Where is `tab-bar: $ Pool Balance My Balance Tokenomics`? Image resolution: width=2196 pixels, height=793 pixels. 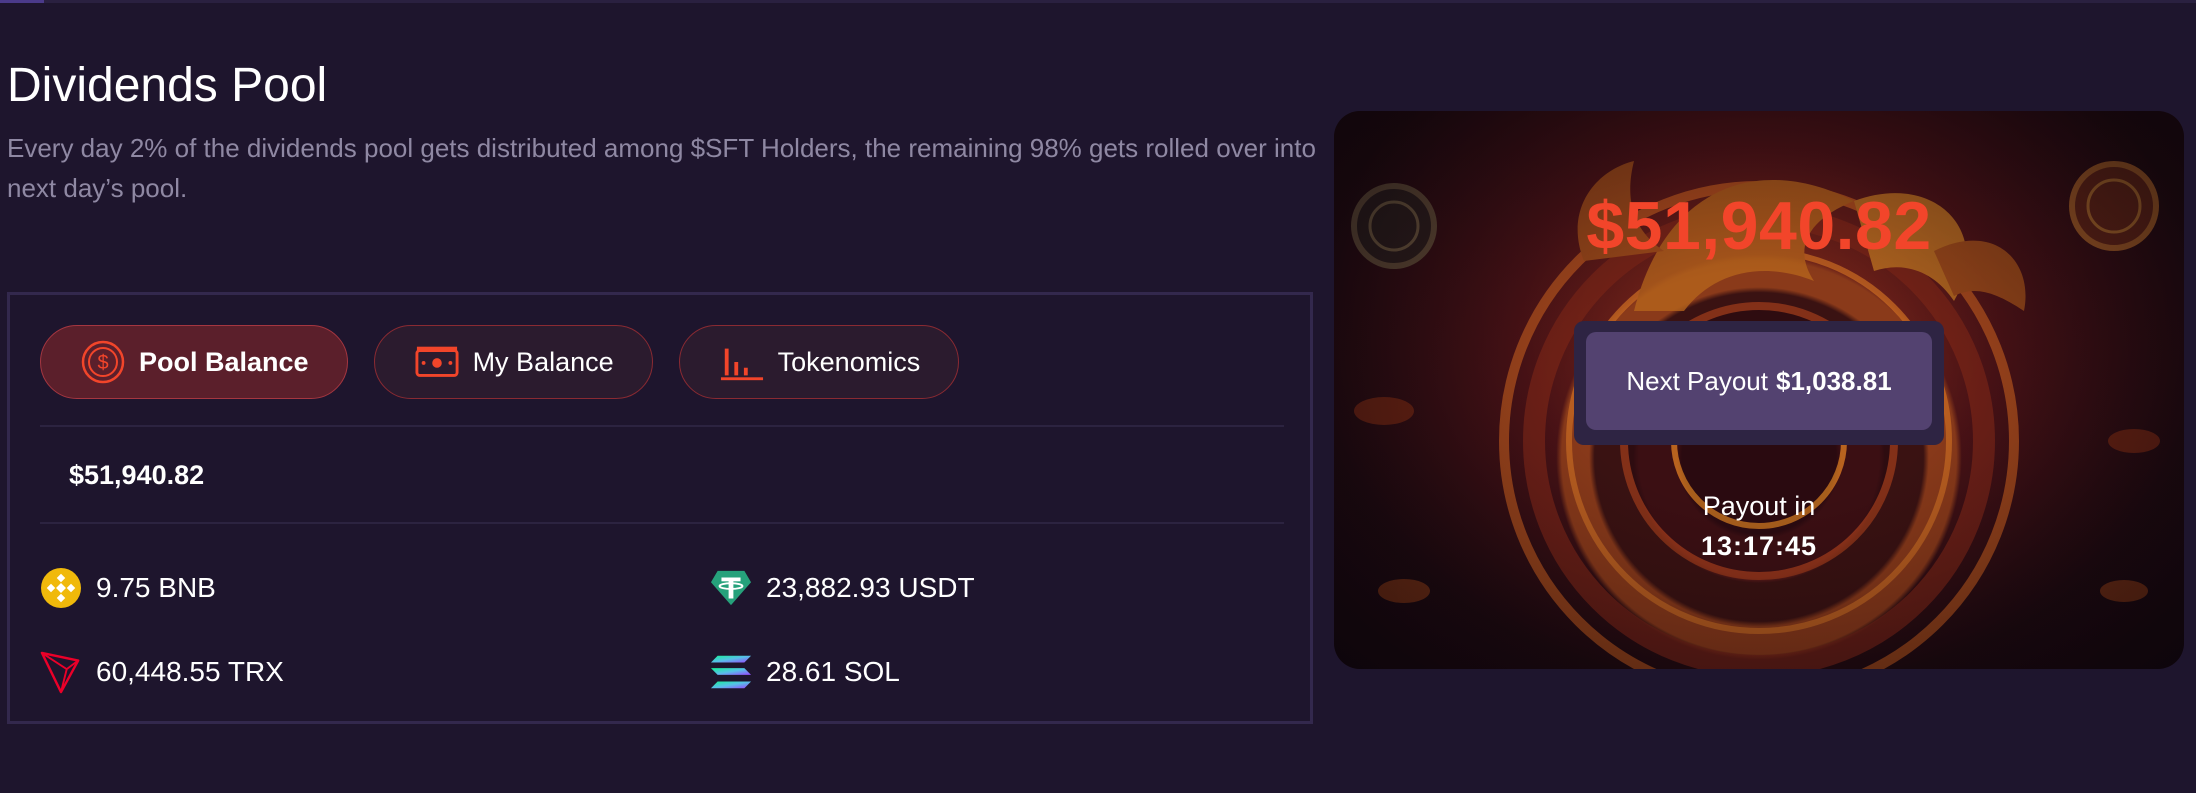 tab-bar: $ Pool Balance My Balance Tokenomics is located at coordinates (500, 362).